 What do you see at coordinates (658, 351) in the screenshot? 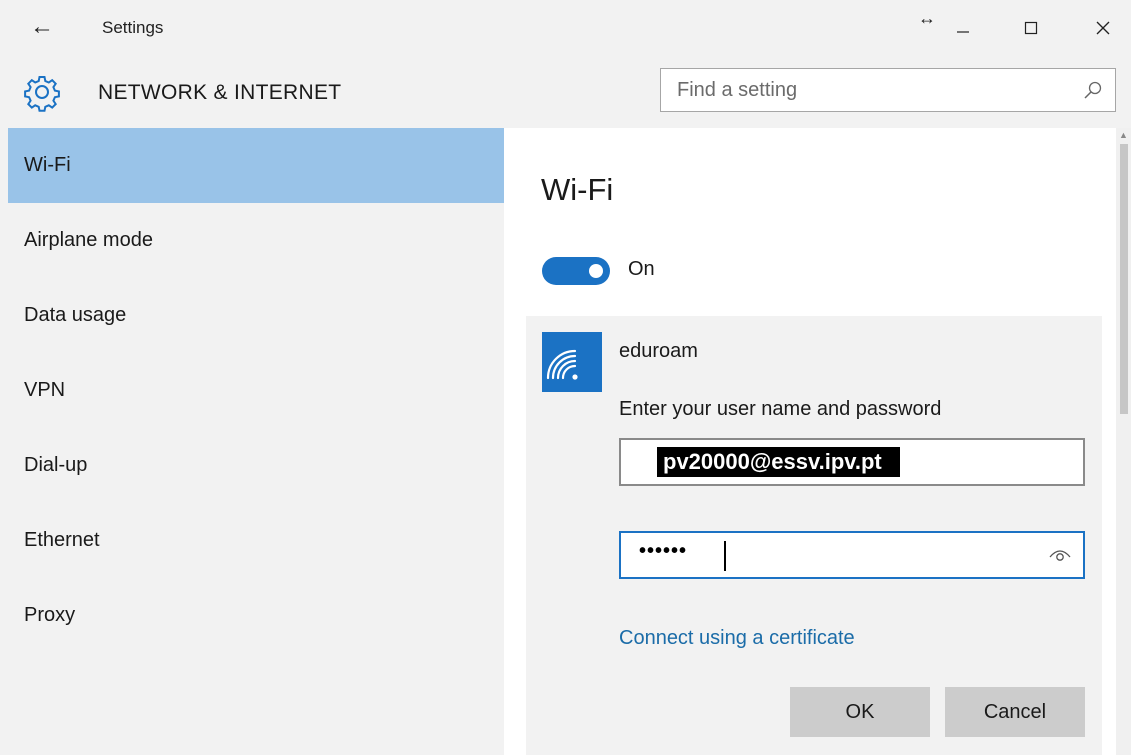
I see `network-name: eduroam` at bounding box center [658, 351].